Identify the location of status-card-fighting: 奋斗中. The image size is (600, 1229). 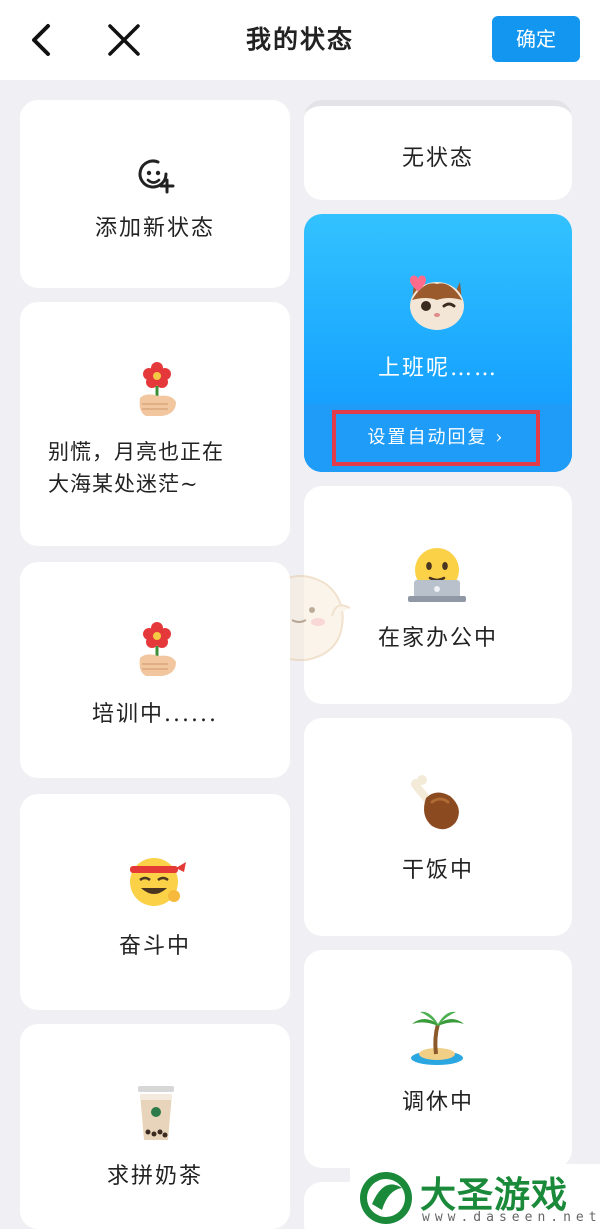
(155, 902).